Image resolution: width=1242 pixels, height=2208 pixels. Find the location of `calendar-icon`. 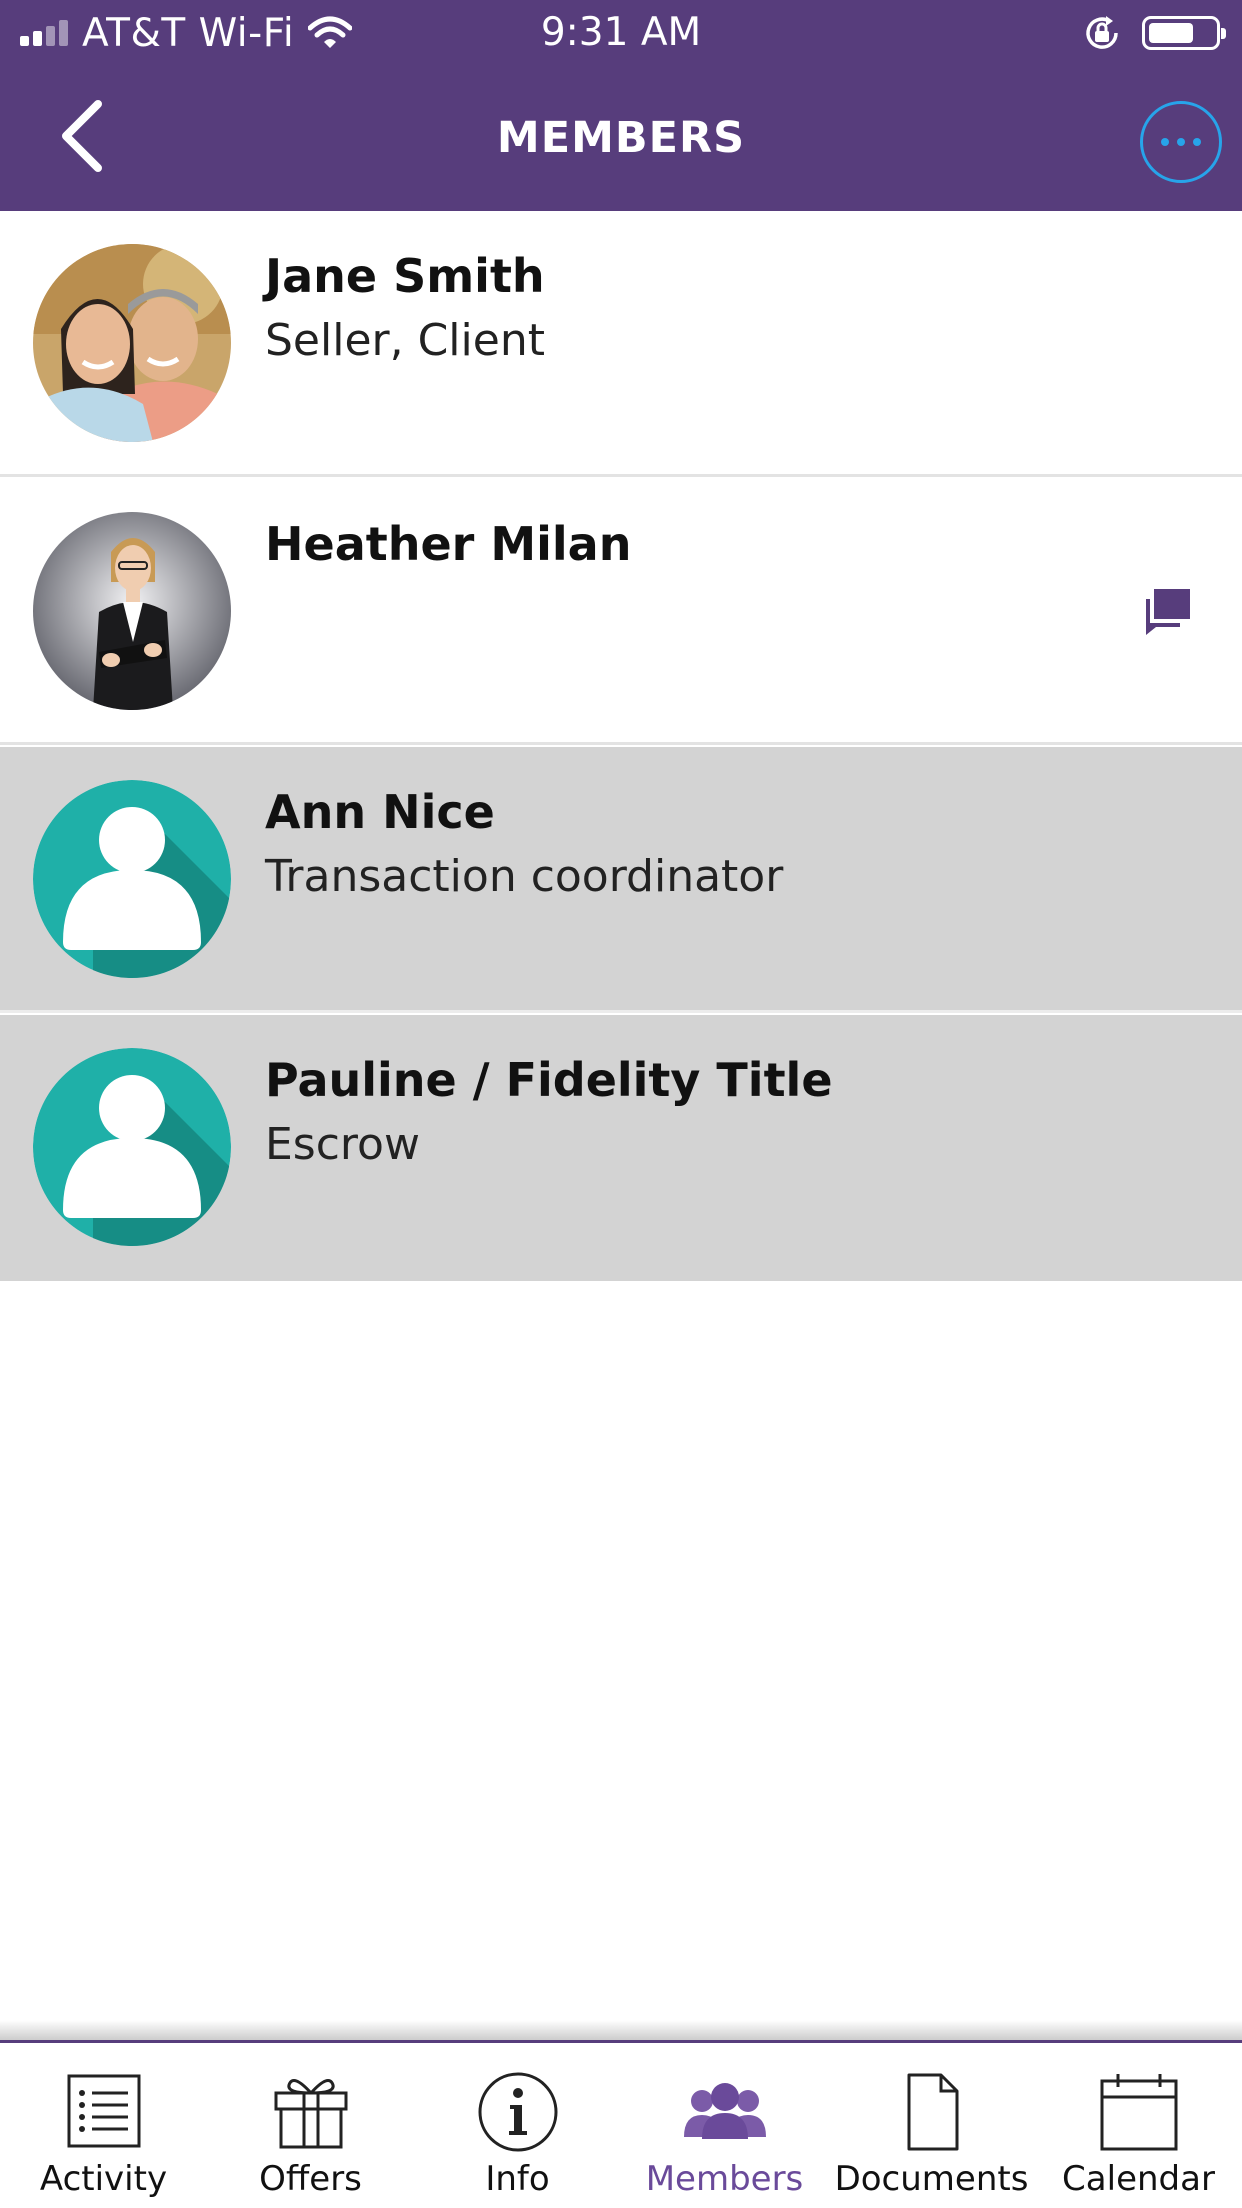

calendar-icon is located at coordinates (1138, 2112).